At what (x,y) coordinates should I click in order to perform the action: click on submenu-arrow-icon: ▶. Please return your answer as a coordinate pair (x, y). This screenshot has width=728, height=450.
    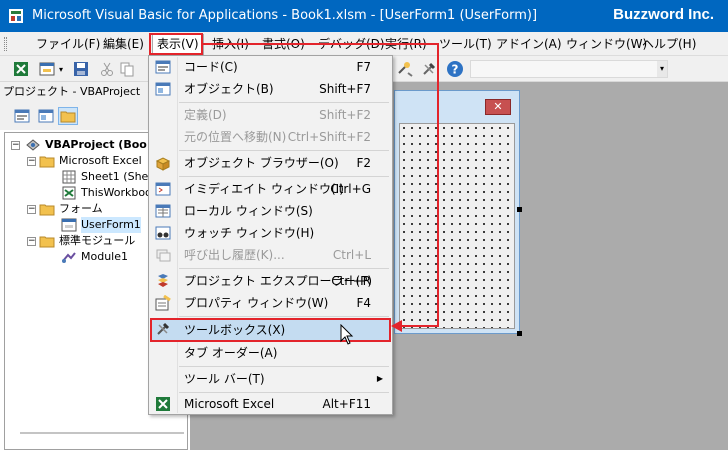
    Looking at the image, I should click on (379, 378).